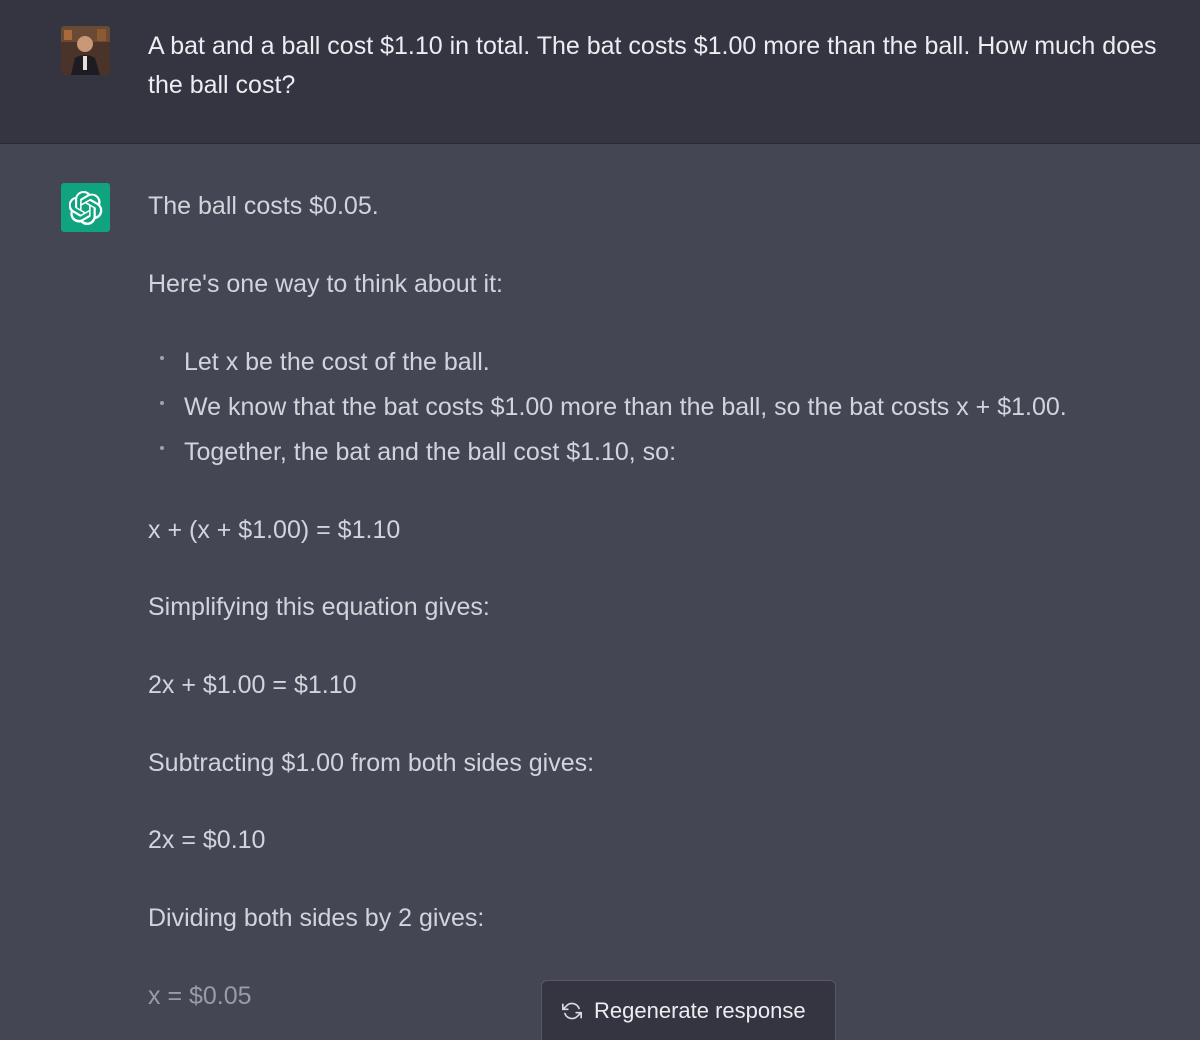  Describe the element at coordinates (274, 530) in the screenshot. I see `equation-1: x + (x + $1.00) = $1.10` at that location.